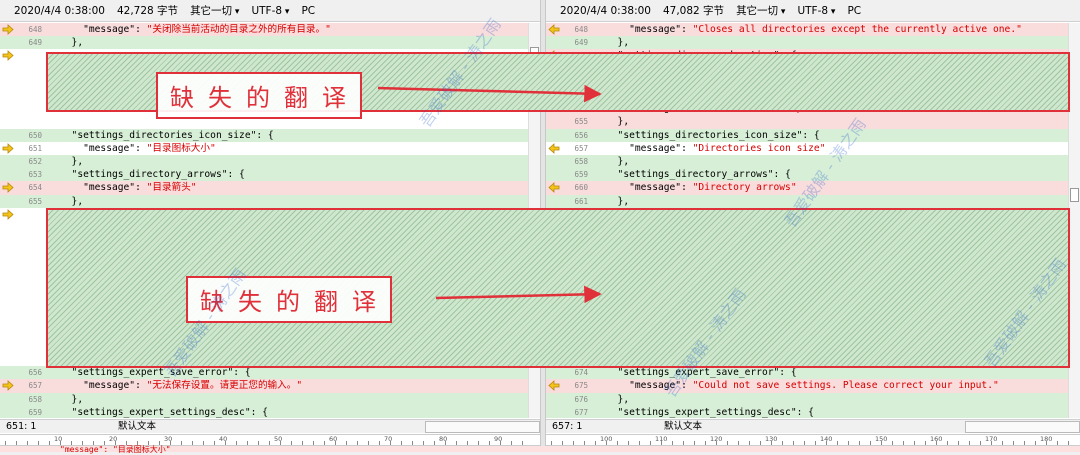  What do you see at coordinates (581, 201) in the screenshot?
I see `line-number: 661` at bounding box center [581, 201].